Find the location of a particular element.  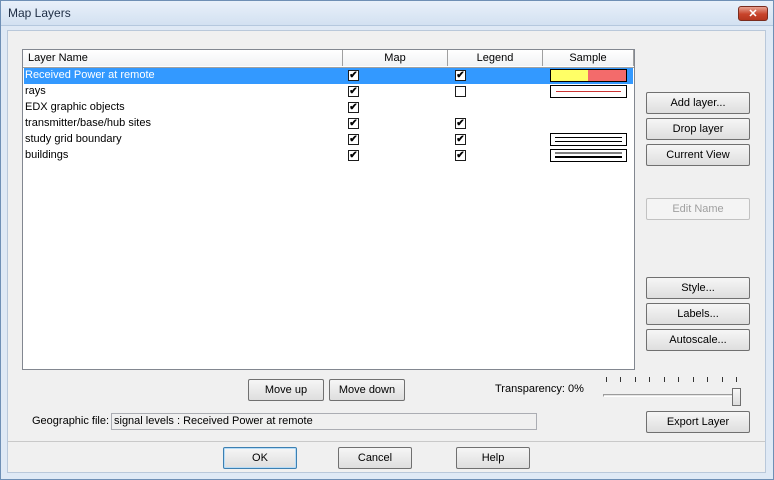

column-header-map: Map is located at coordinates (395, 58).